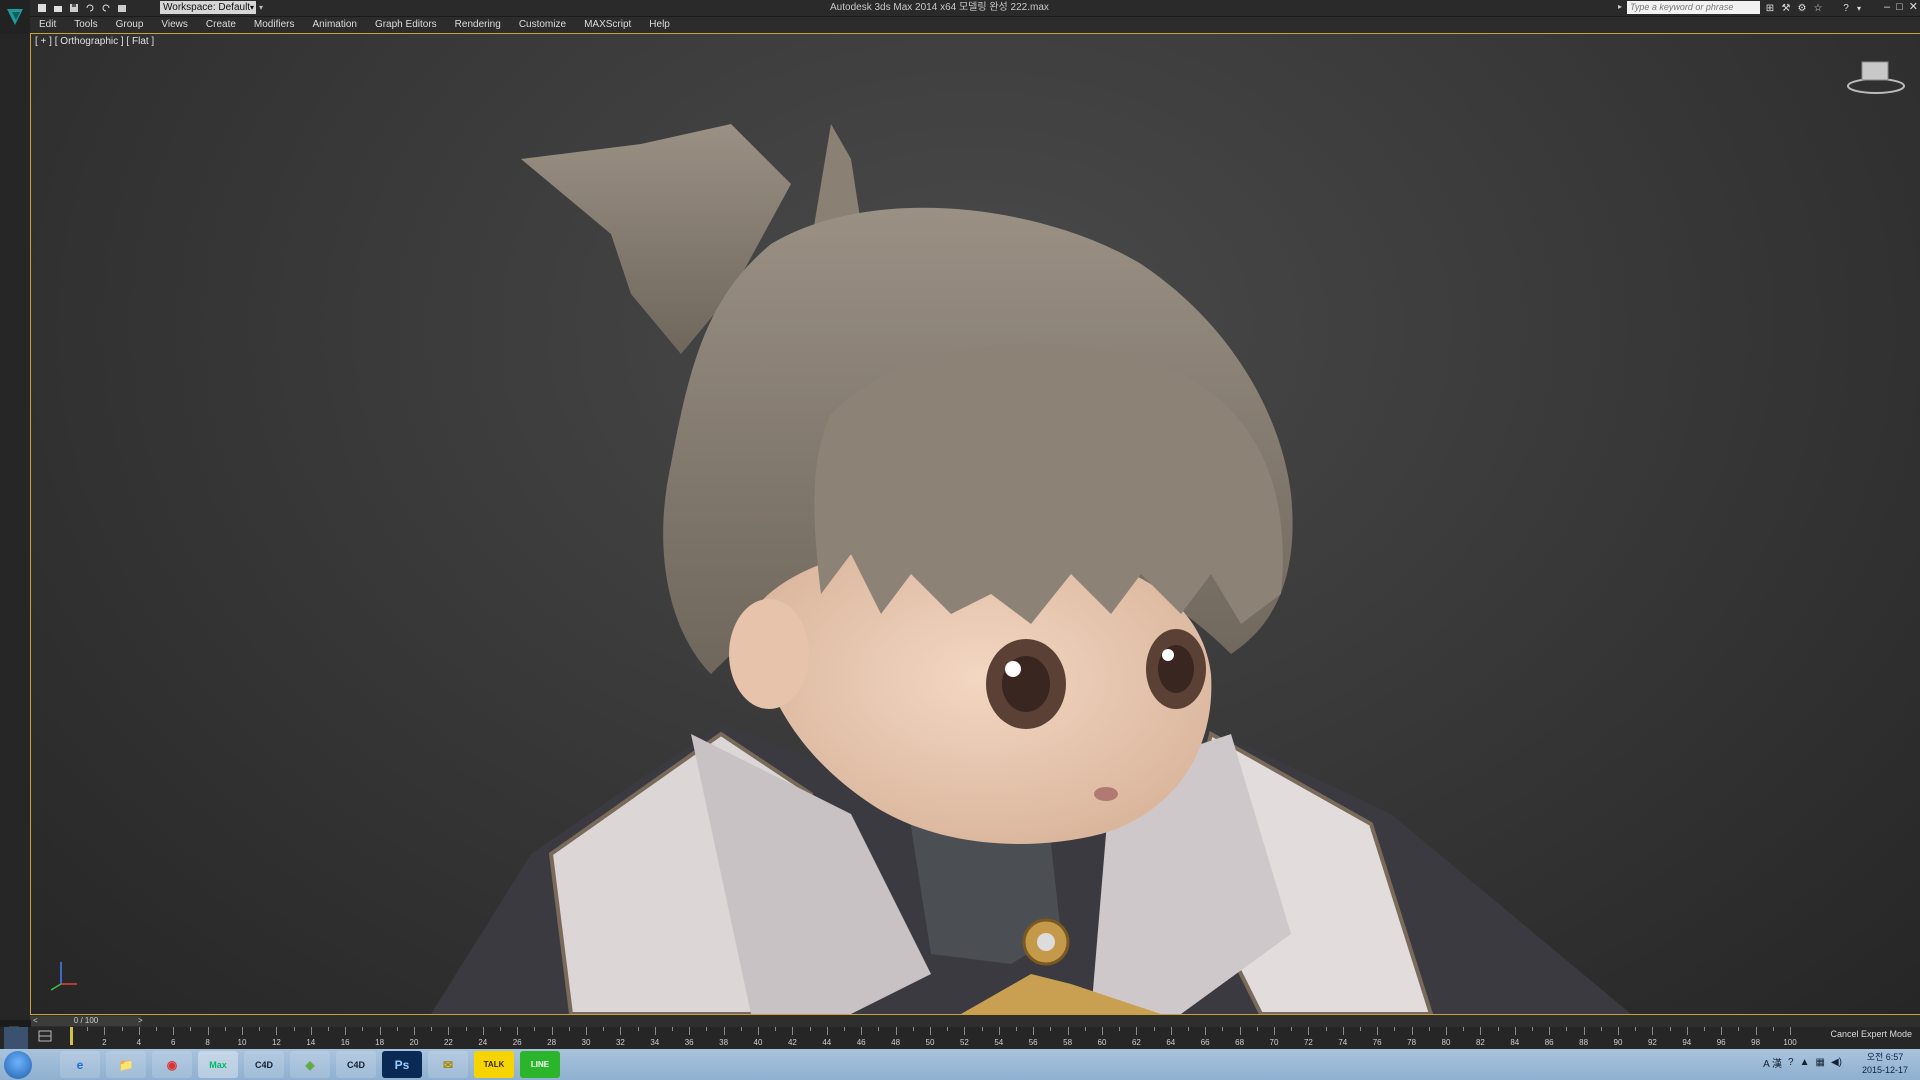 This screenshot has height=1080, width=1920. What do you see at coordinates (18, 1065) in the screenshot?
I see `start-button` at bounding box center [18, 1065].